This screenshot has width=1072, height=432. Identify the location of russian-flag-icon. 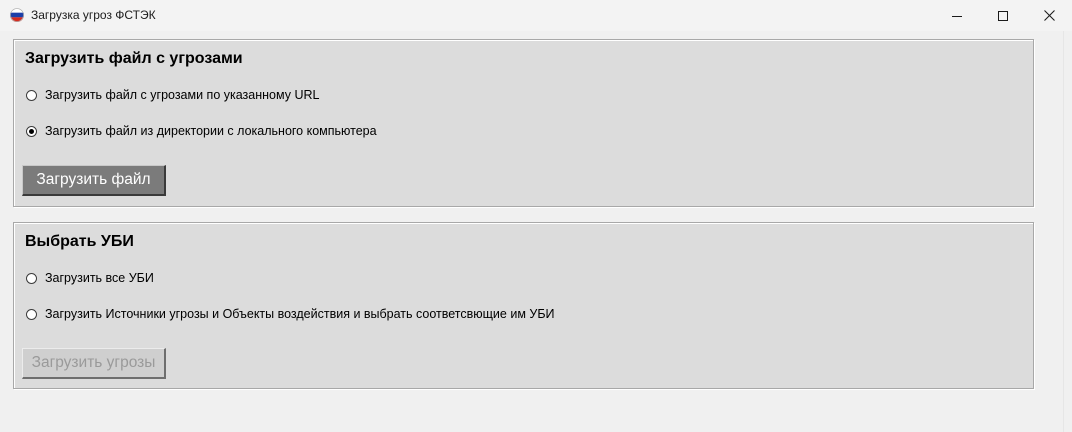
(17, 15).